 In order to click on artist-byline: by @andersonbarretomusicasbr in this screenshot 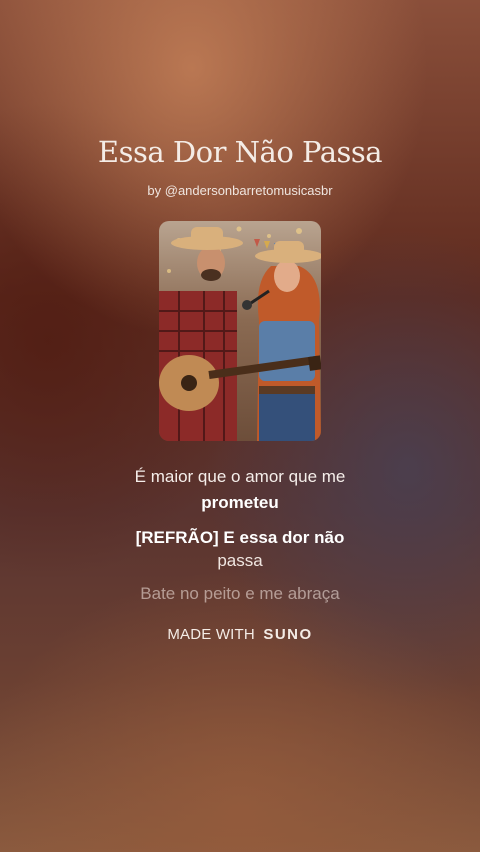, I will do `click(240, 190)`.